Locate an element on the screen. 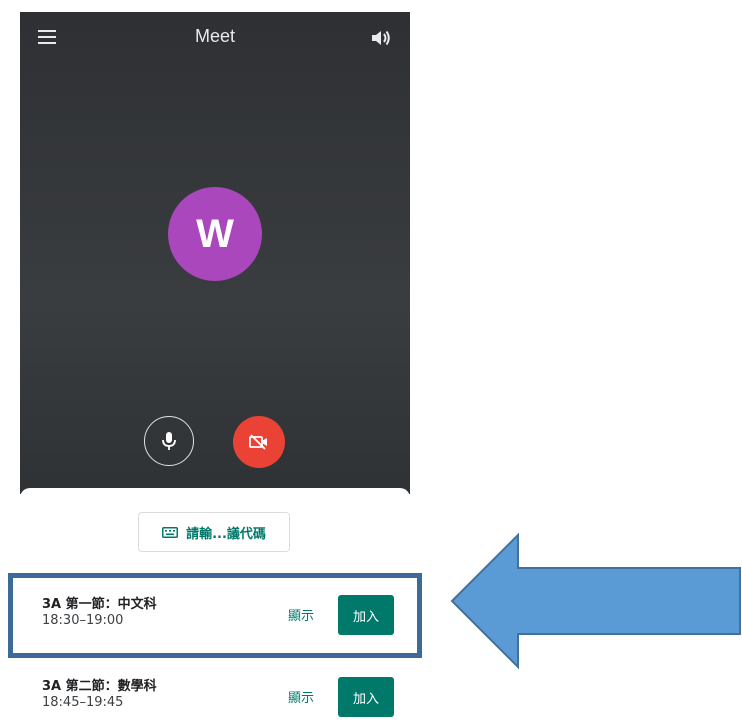  join-button: 加入 is located at coordinates (366, 697).